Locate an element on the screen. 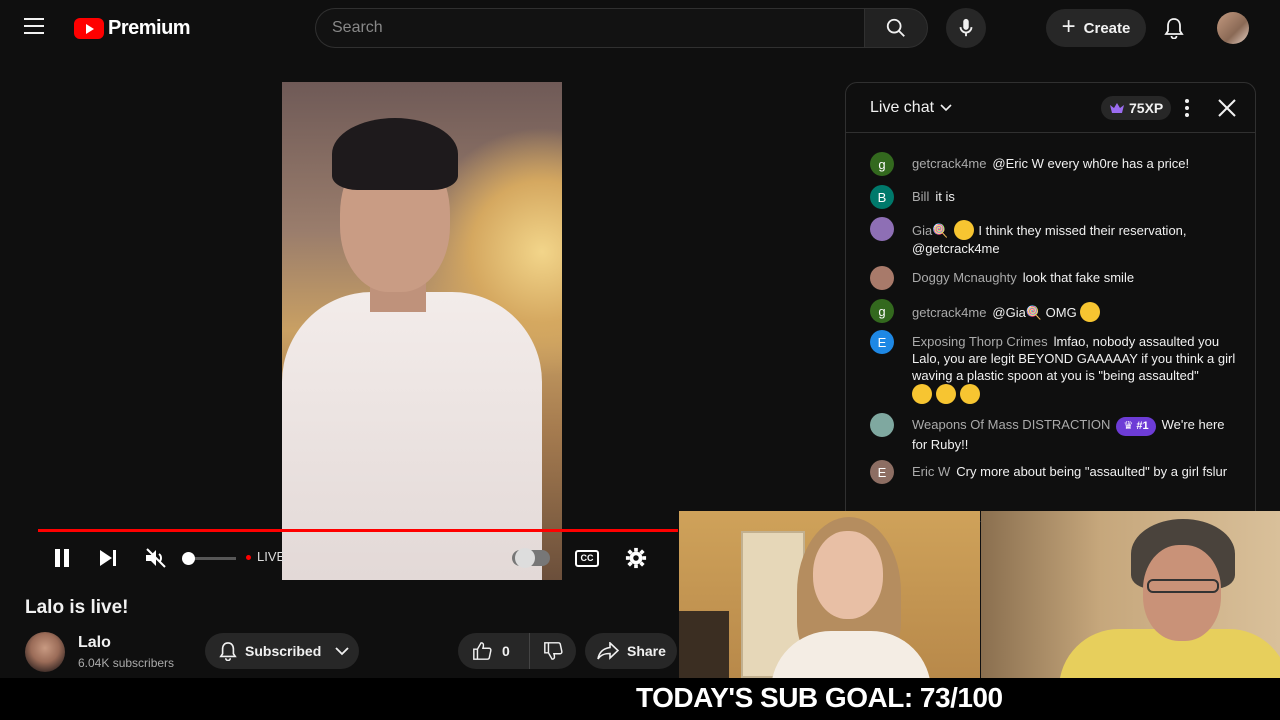  pause-icon is located at coordinates (57, 558).